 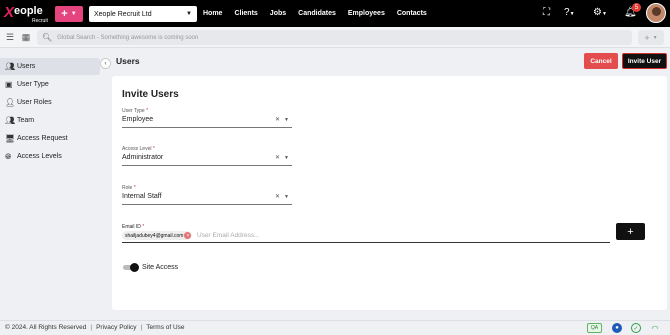 What do you see at coordinates (50, 84) in the screenshot?
I see `sidebar-item-user-type: ▣ User Type` at bounding box center [50, 84].